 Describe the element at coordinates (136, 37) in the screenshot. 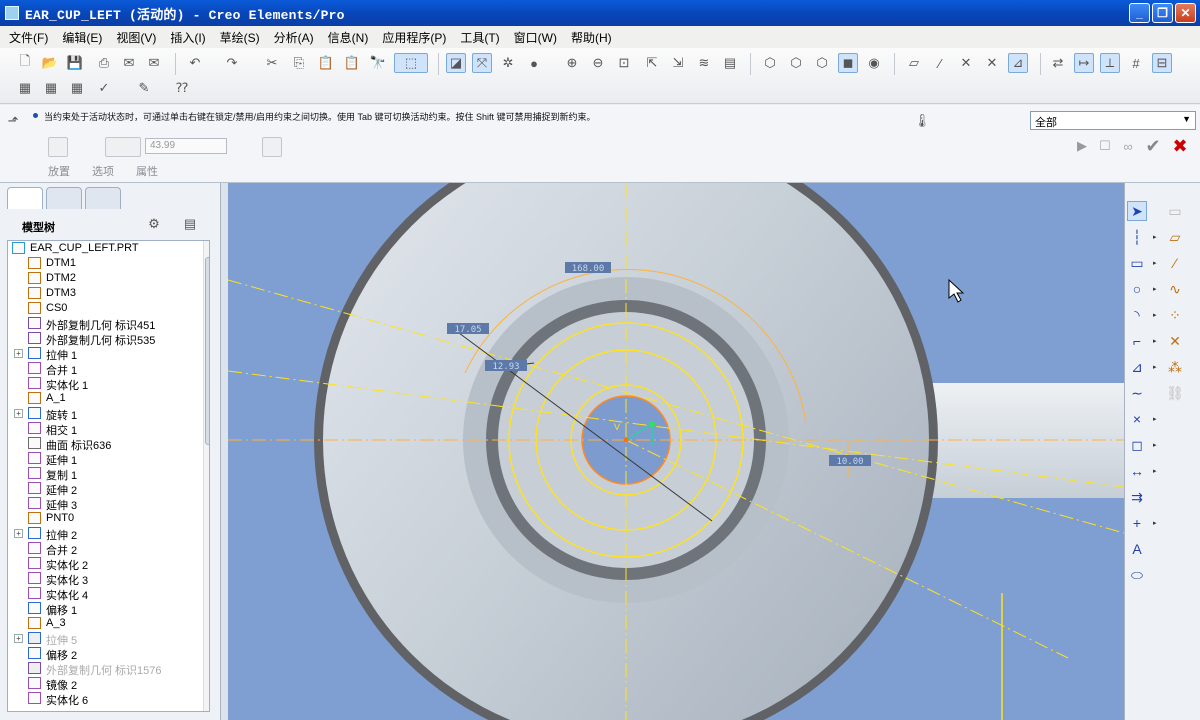

I see `menu-view: 视图(V)` at that location.